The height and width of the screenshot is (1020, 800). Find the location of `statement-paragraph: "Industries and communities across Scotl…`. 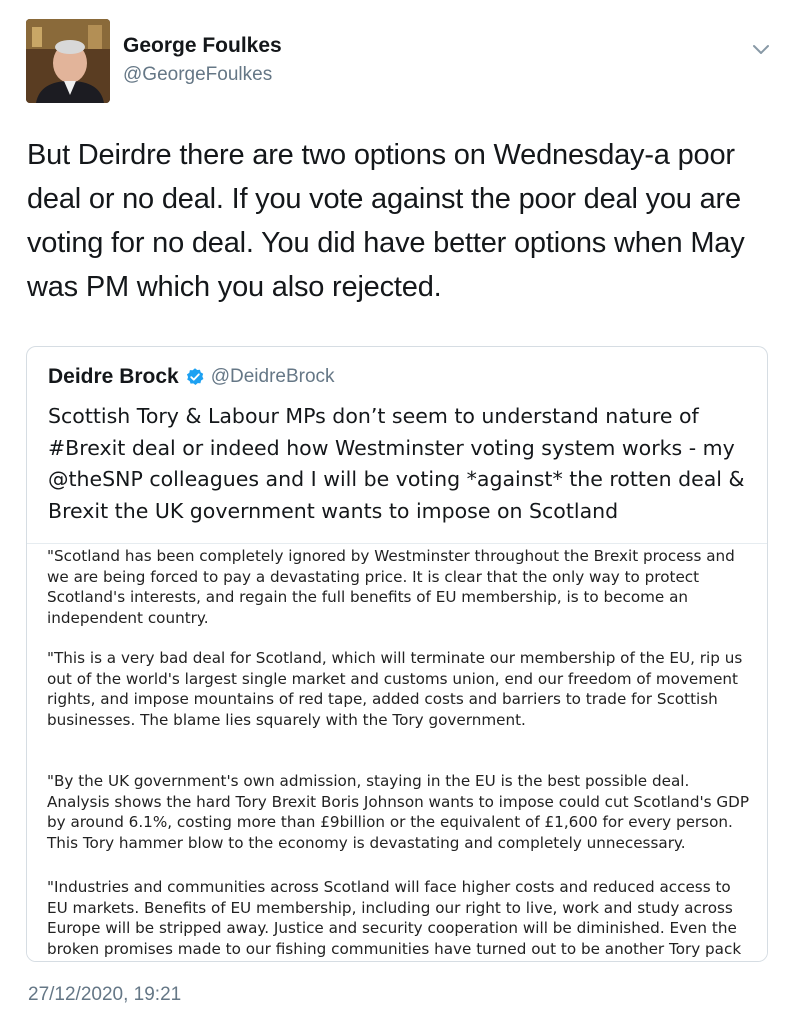

statement-paragraph: "Industries and communities across Scotl… is located at coordinates (394, 918).